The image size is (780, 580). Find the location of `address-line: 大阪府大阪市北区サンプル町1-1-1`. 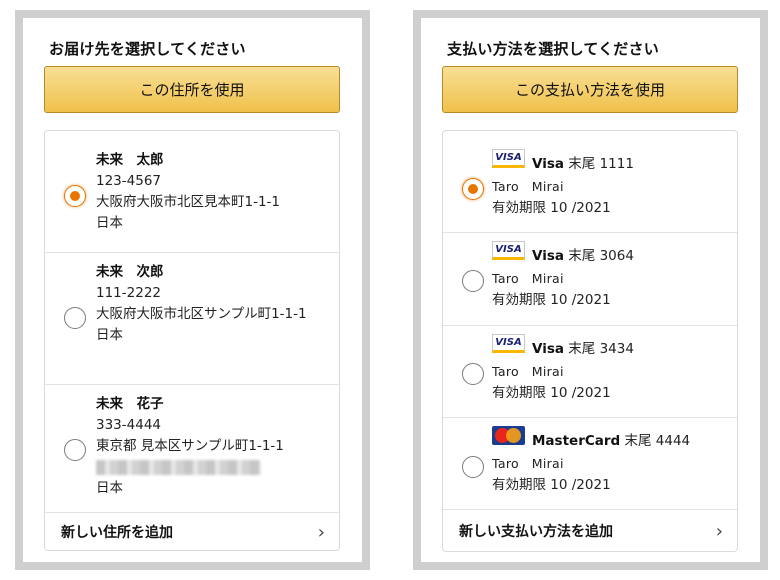

address-line: 大阪府大阪市北区サンプル町1-1-1 is located at coordinates (201, 314).